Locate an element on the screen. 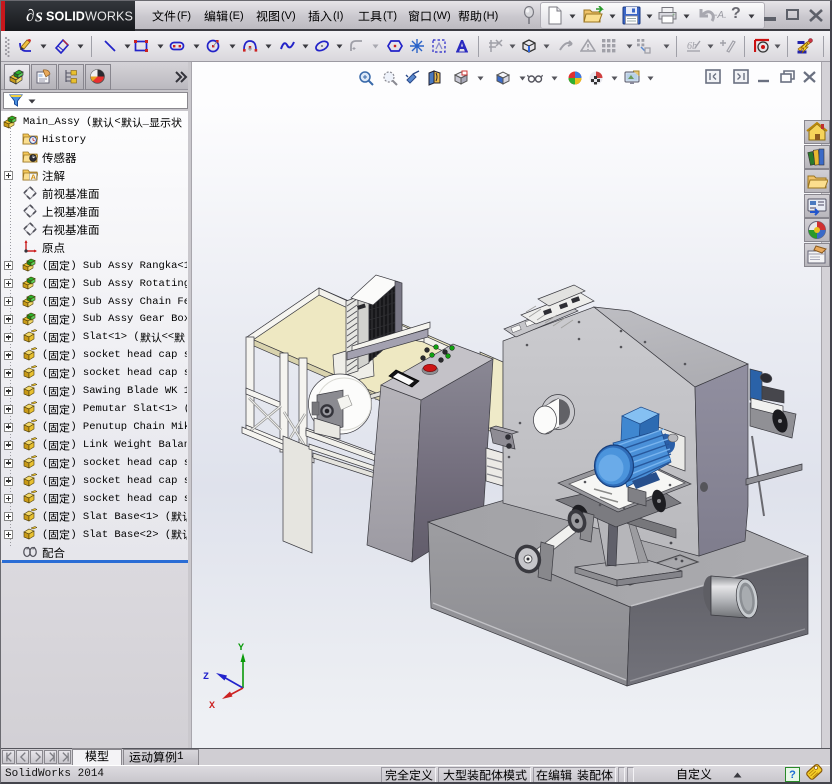 The width and height of the screenshot is (832, 784). svg-text: A is located at coordinates (34, 177).